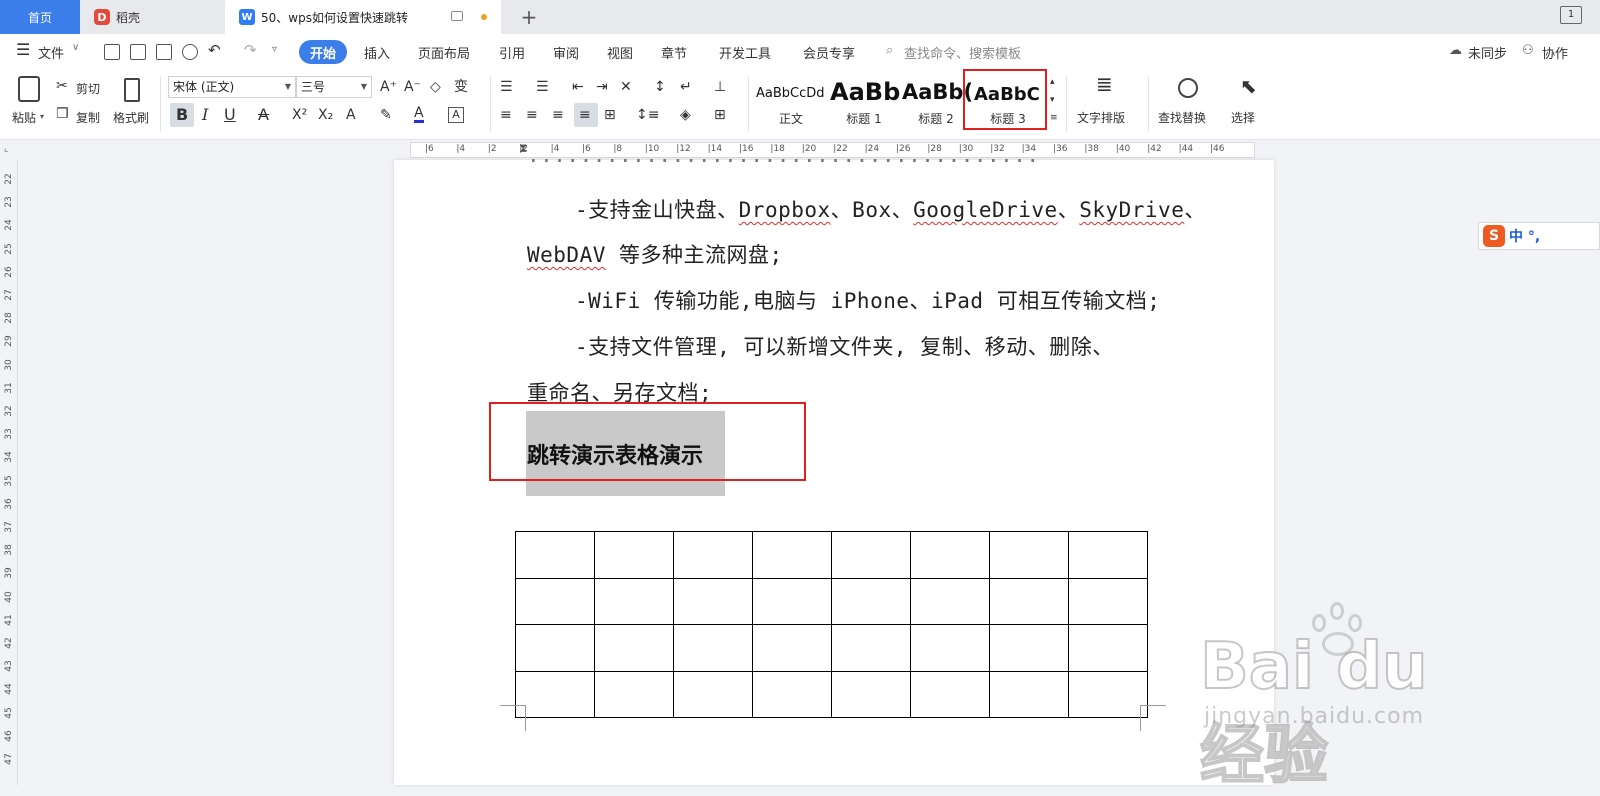  What do you see at coordinates (24, 117) in the screenshot?
I see `paste-button: 粘贴` at bounding box center [24, 117].